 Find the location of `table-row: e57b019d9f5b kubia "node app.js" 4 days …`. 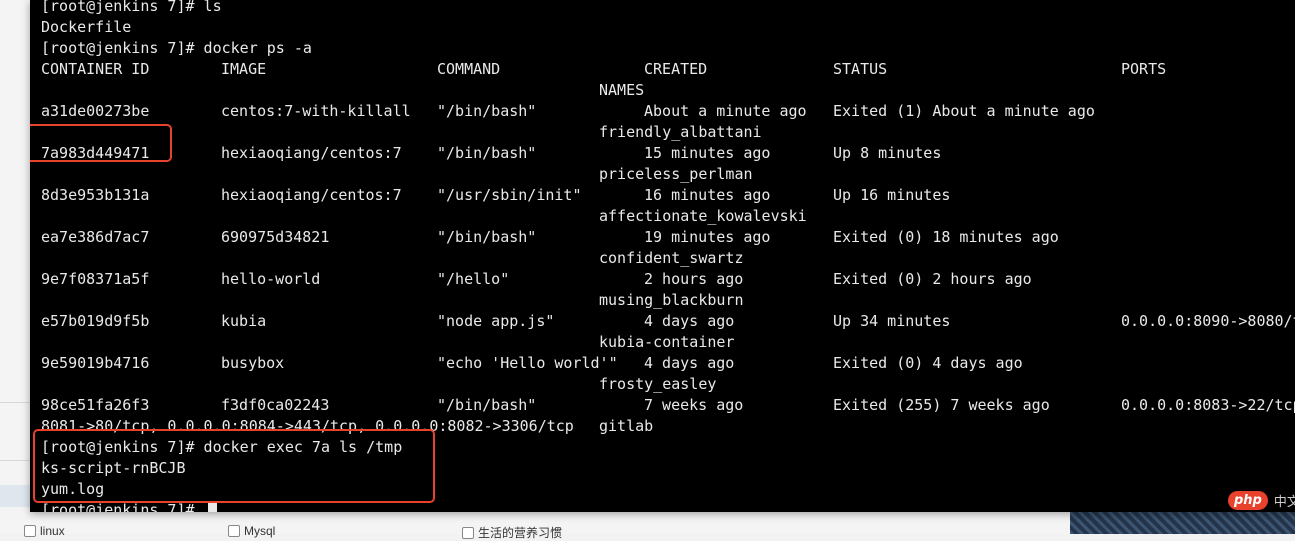

table-row: e57b019d9f5b kubia "node app.js" 4 days … is located at coordinates (668, 321).